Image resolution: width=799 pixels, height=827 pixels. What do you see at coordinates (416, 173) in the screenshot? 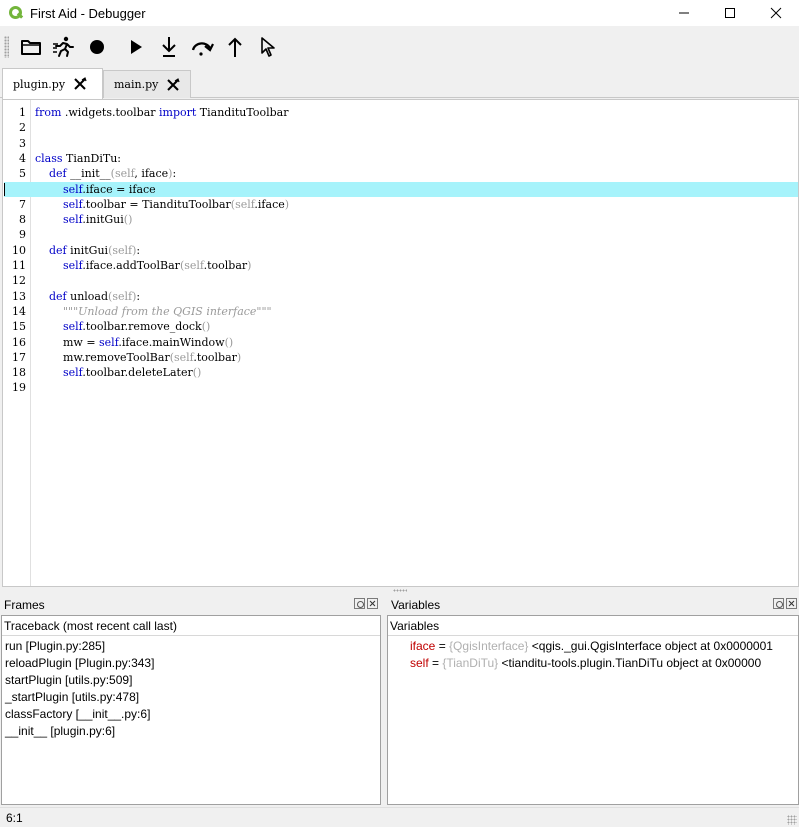
I see `code-line: def __init__(self, iface):` at bounding box center [416, 173].